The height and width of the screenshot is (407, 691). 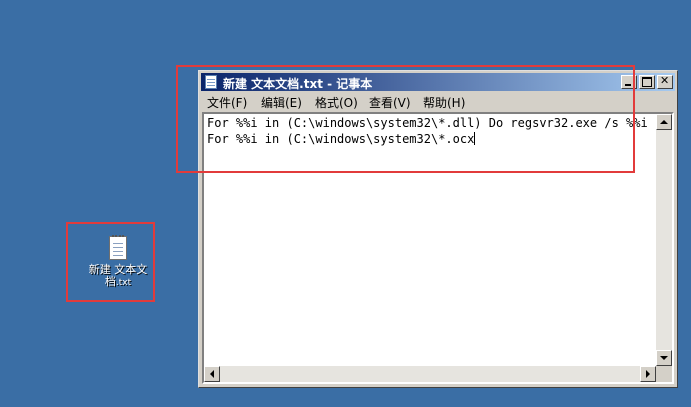 What do you see at coordinates (664, 240) in the screenshot?
I see `vertical-scrollbar` at bounding box center [664, 240].